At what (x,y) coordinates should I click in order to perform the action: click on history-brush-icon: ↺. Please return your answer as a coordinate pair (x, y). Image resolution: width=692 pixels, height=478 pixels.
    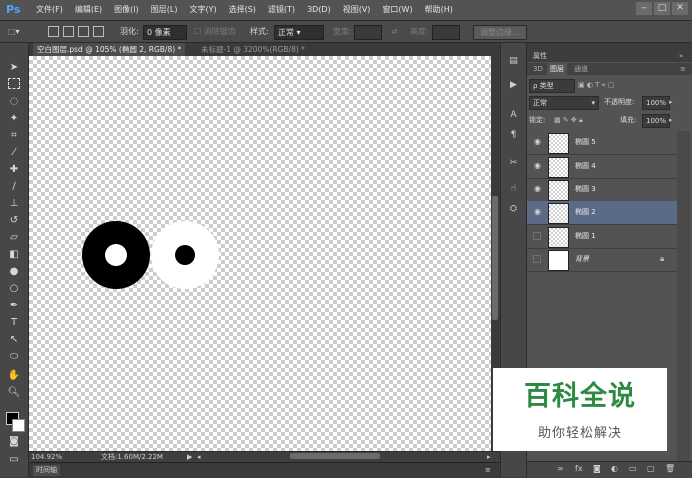
    Looking at the image, I should click on (14, 221).